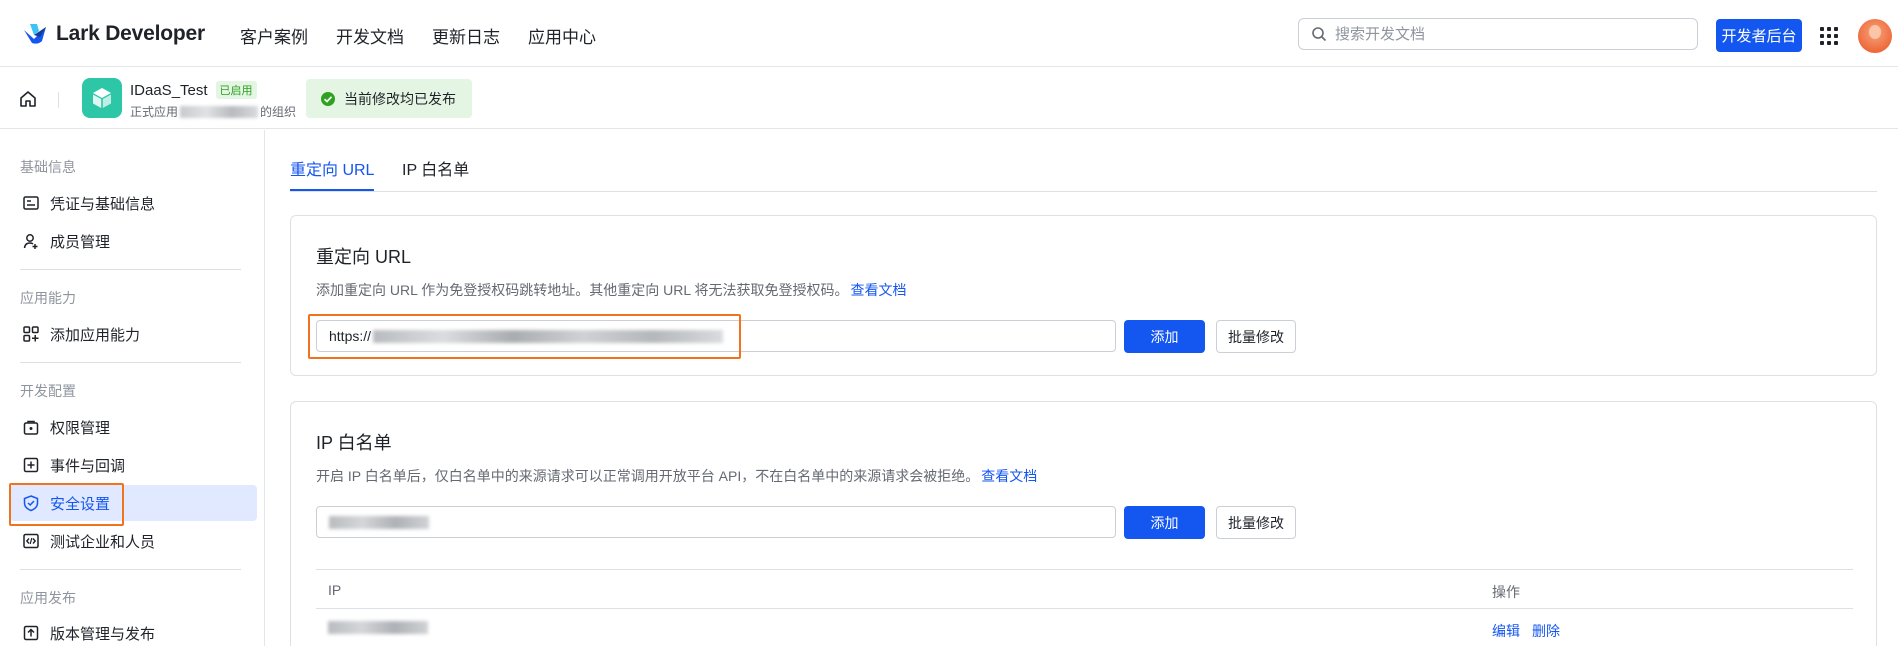 The width and height of the screenshot is (1898, 646). Describe the element at coordinates (219, 111) in the screenshot. I see `redacted-org-name` at that location.